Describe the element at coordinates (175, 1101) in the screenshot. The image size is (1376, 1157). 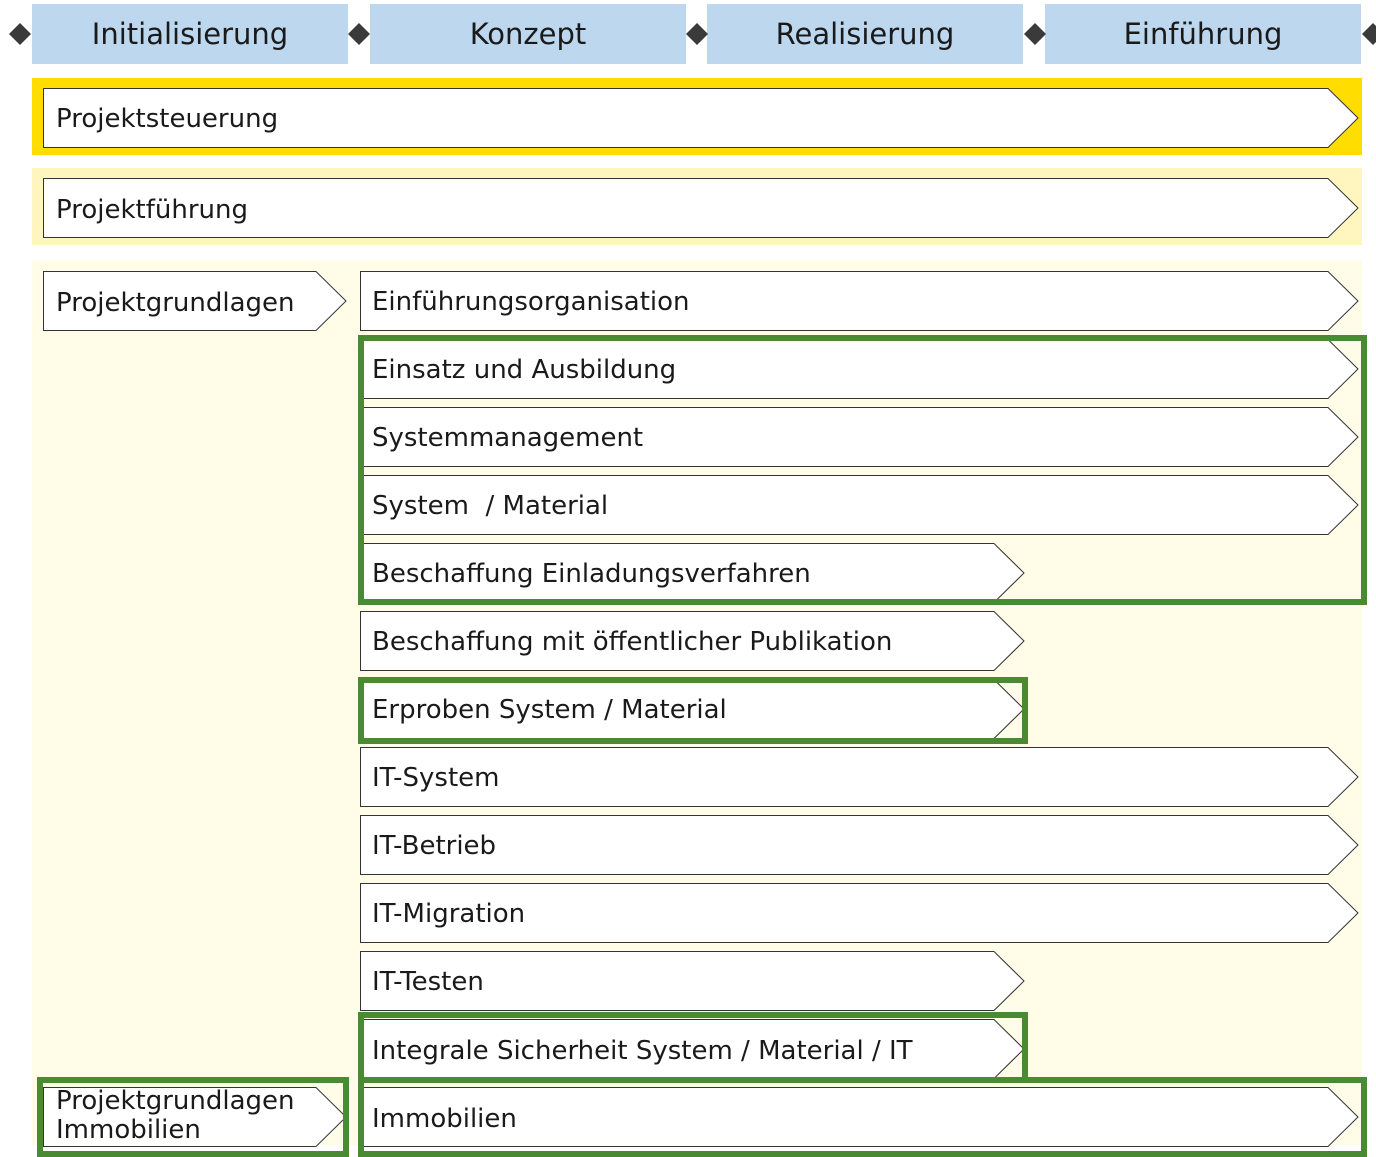
I see `basis-immo-label-line1: Projektgrundlagen` at that location.